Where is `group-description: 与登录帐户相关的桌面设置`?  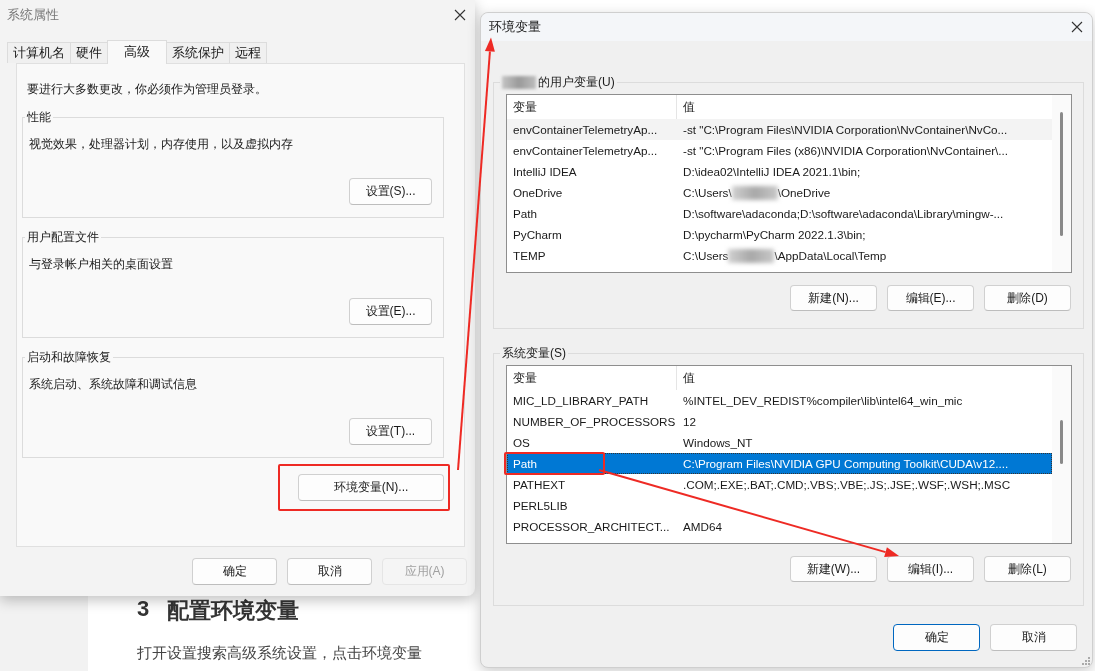 group-description: 与登录帐户相关的桌面设置 is located at coordinates (101, 264).